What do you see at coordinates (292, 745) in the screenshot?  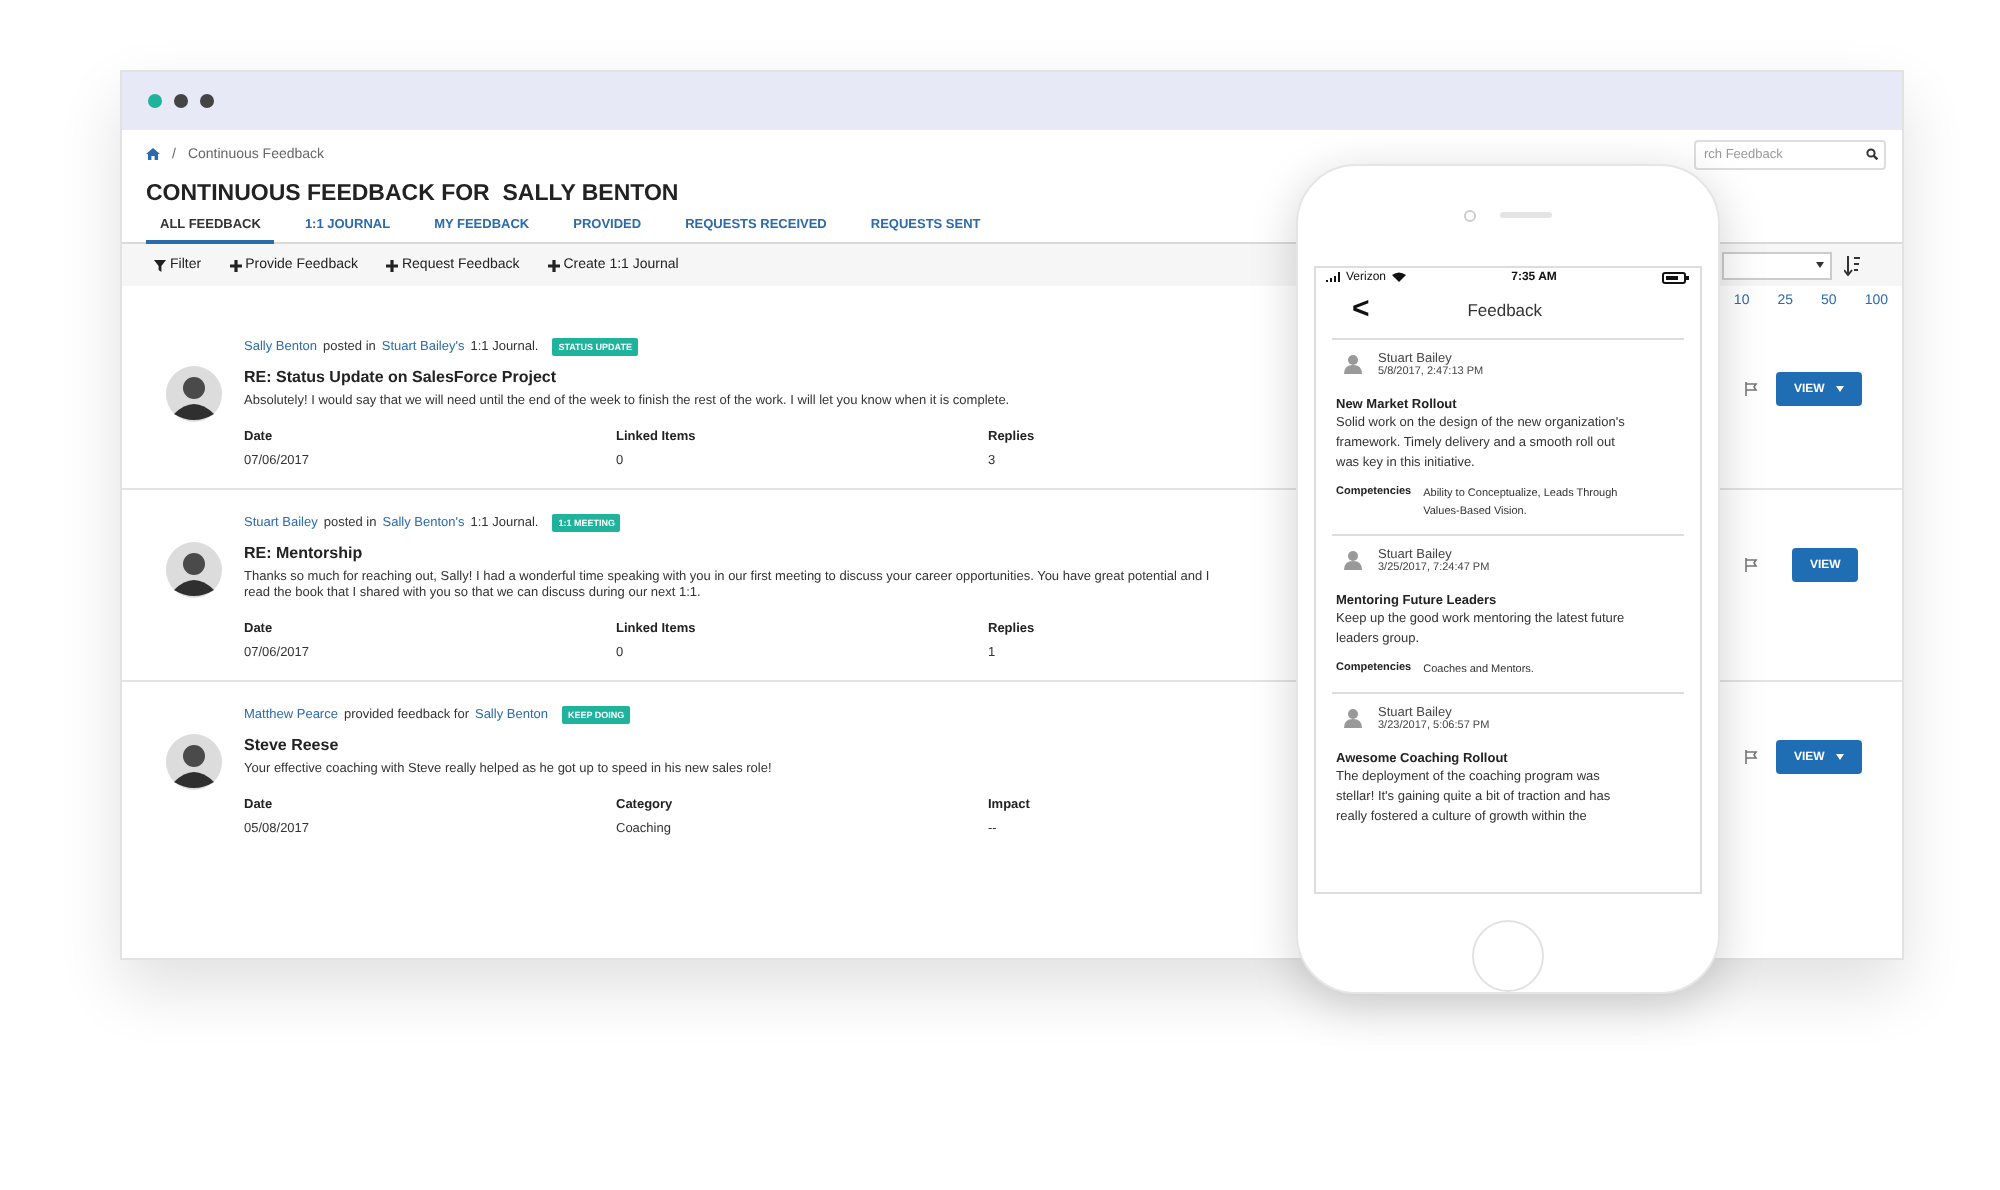 I see `card-title: Steve Reese` at bounding box center [292, 745].